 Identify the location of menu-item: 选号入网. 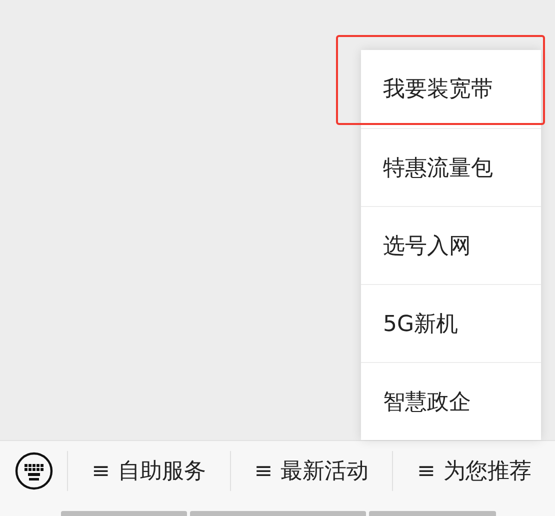
(451, 245).